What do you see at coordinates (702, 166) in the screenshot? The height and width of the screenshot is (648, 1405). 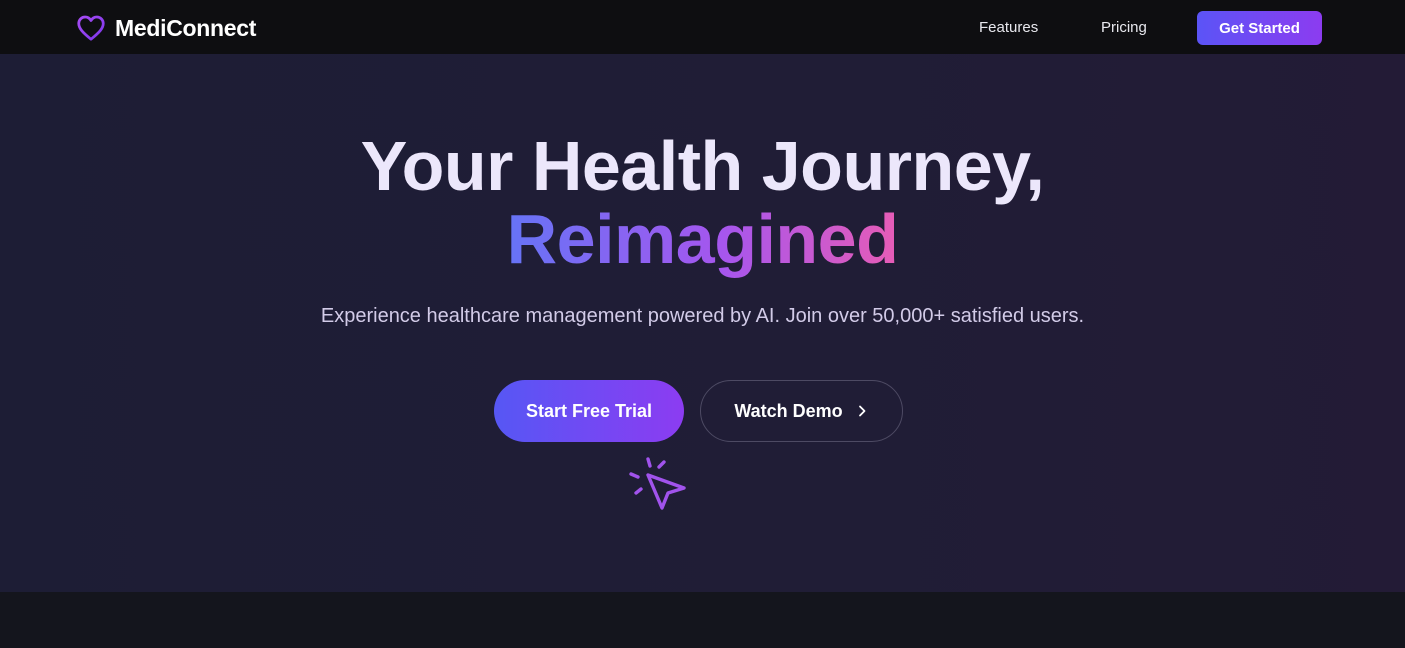 I see `hero-title: Your Health Journey,` at bounding box center [702, 166].